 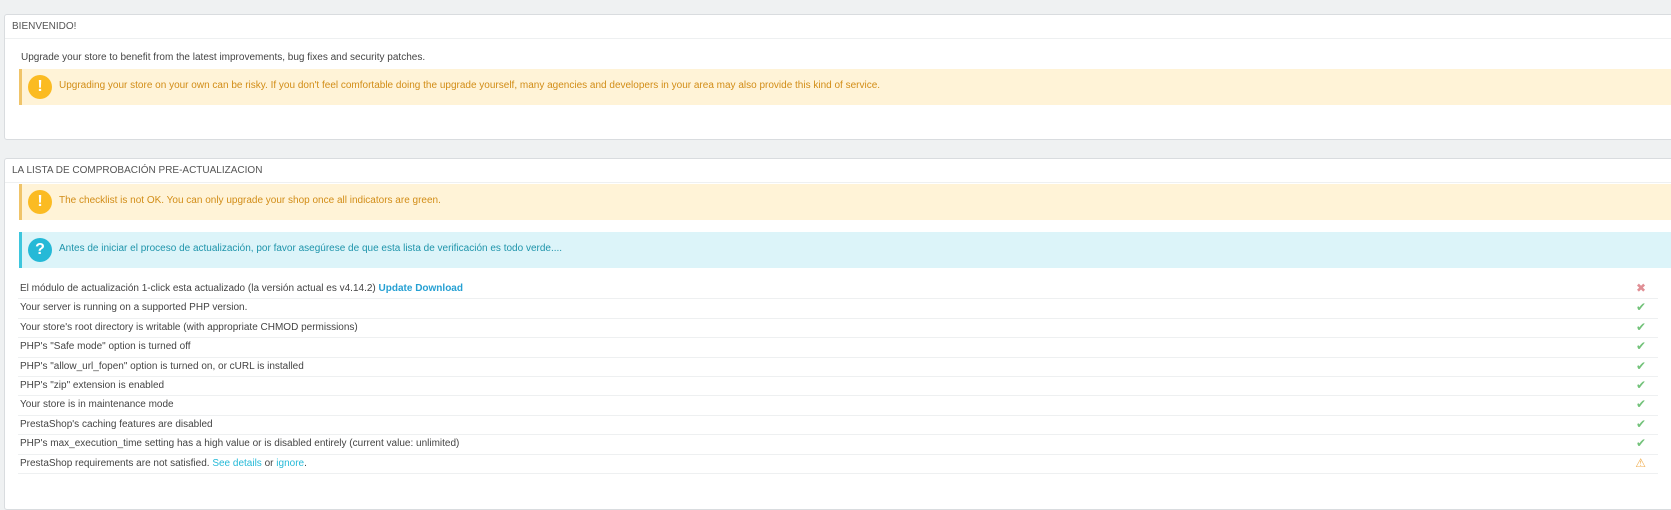 I want to click on cross-icon: ✖, so click(x=1640, y=288).